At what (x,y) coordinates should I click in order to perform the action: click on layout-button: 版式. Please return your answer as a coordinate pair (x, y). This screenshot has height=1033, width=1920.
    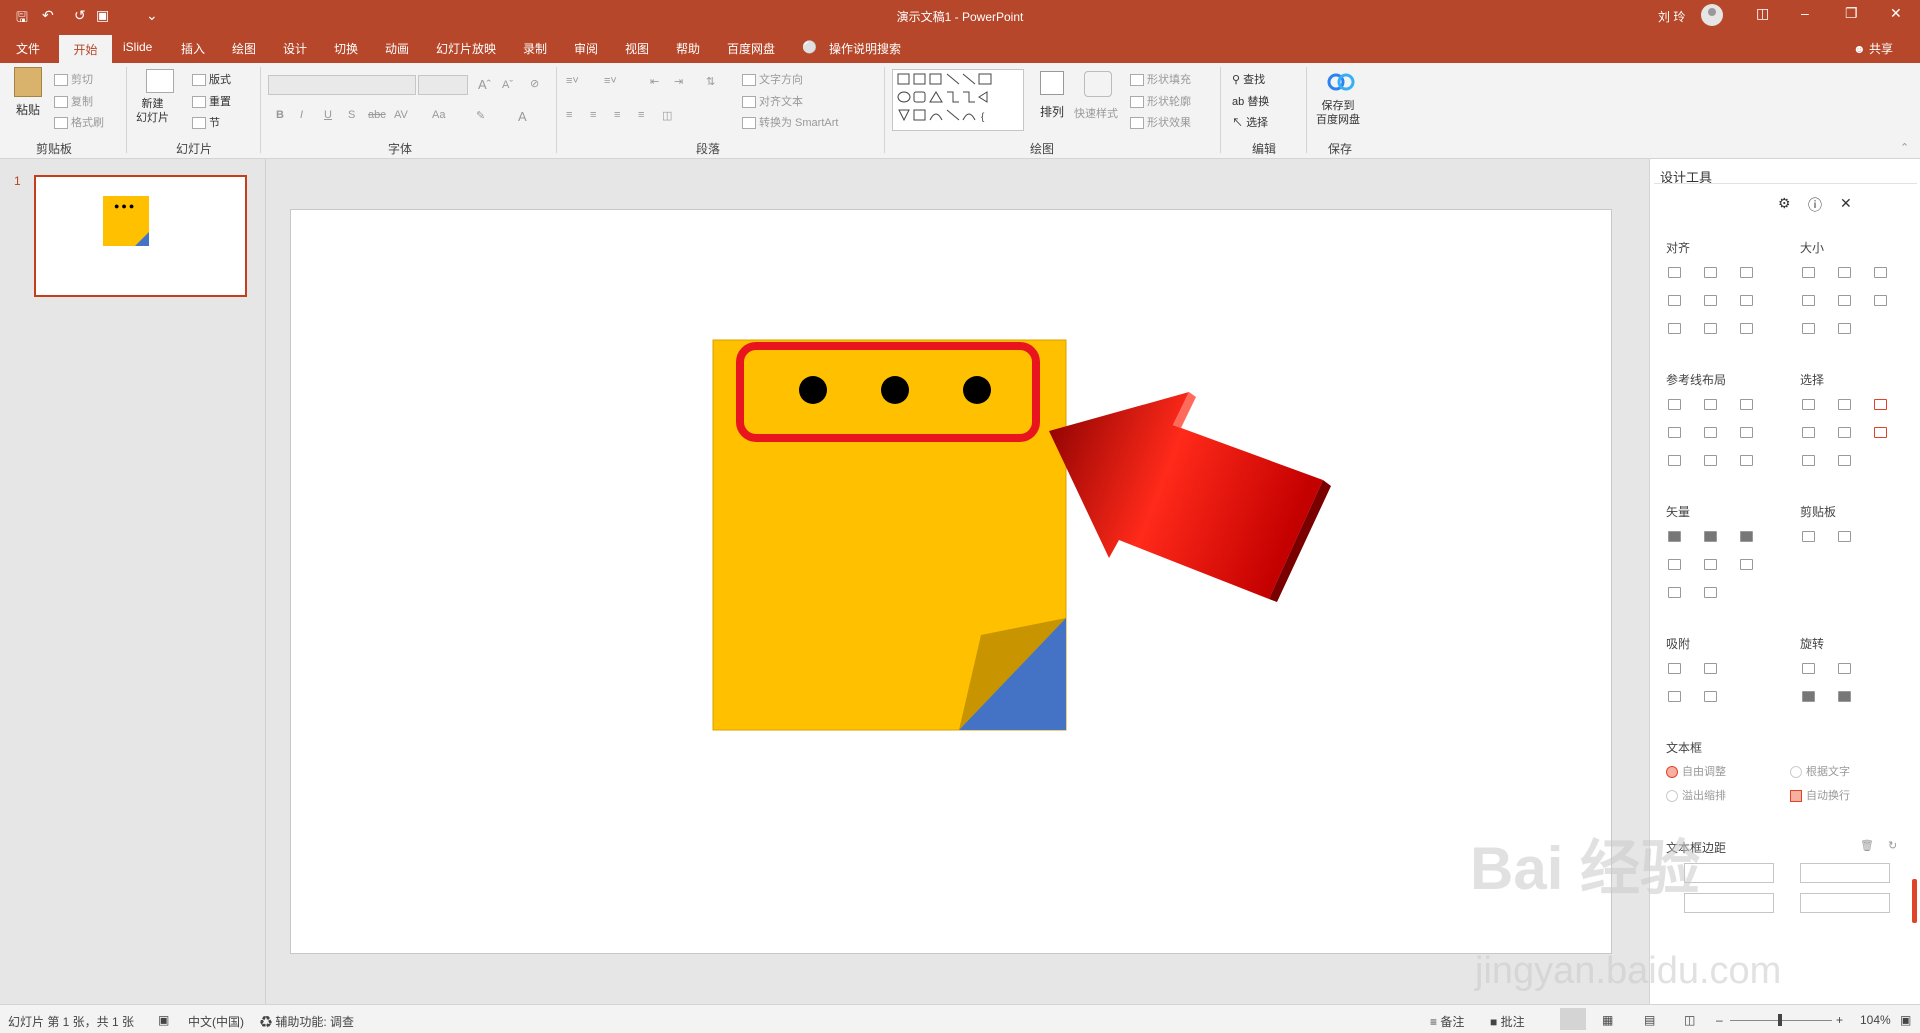
    Looking at the image, I should click on (211, 79).